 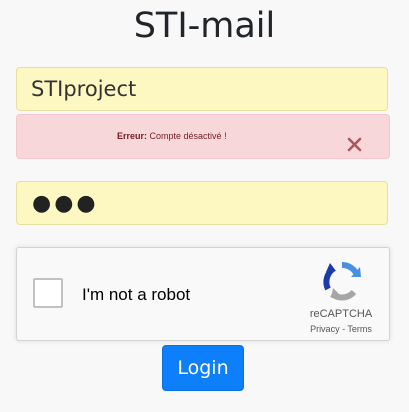 What do you see at coordinates (188, 136) in the screenshot?
I see `alert-message: Compte désactivé !` at bounding box center [188, 136].